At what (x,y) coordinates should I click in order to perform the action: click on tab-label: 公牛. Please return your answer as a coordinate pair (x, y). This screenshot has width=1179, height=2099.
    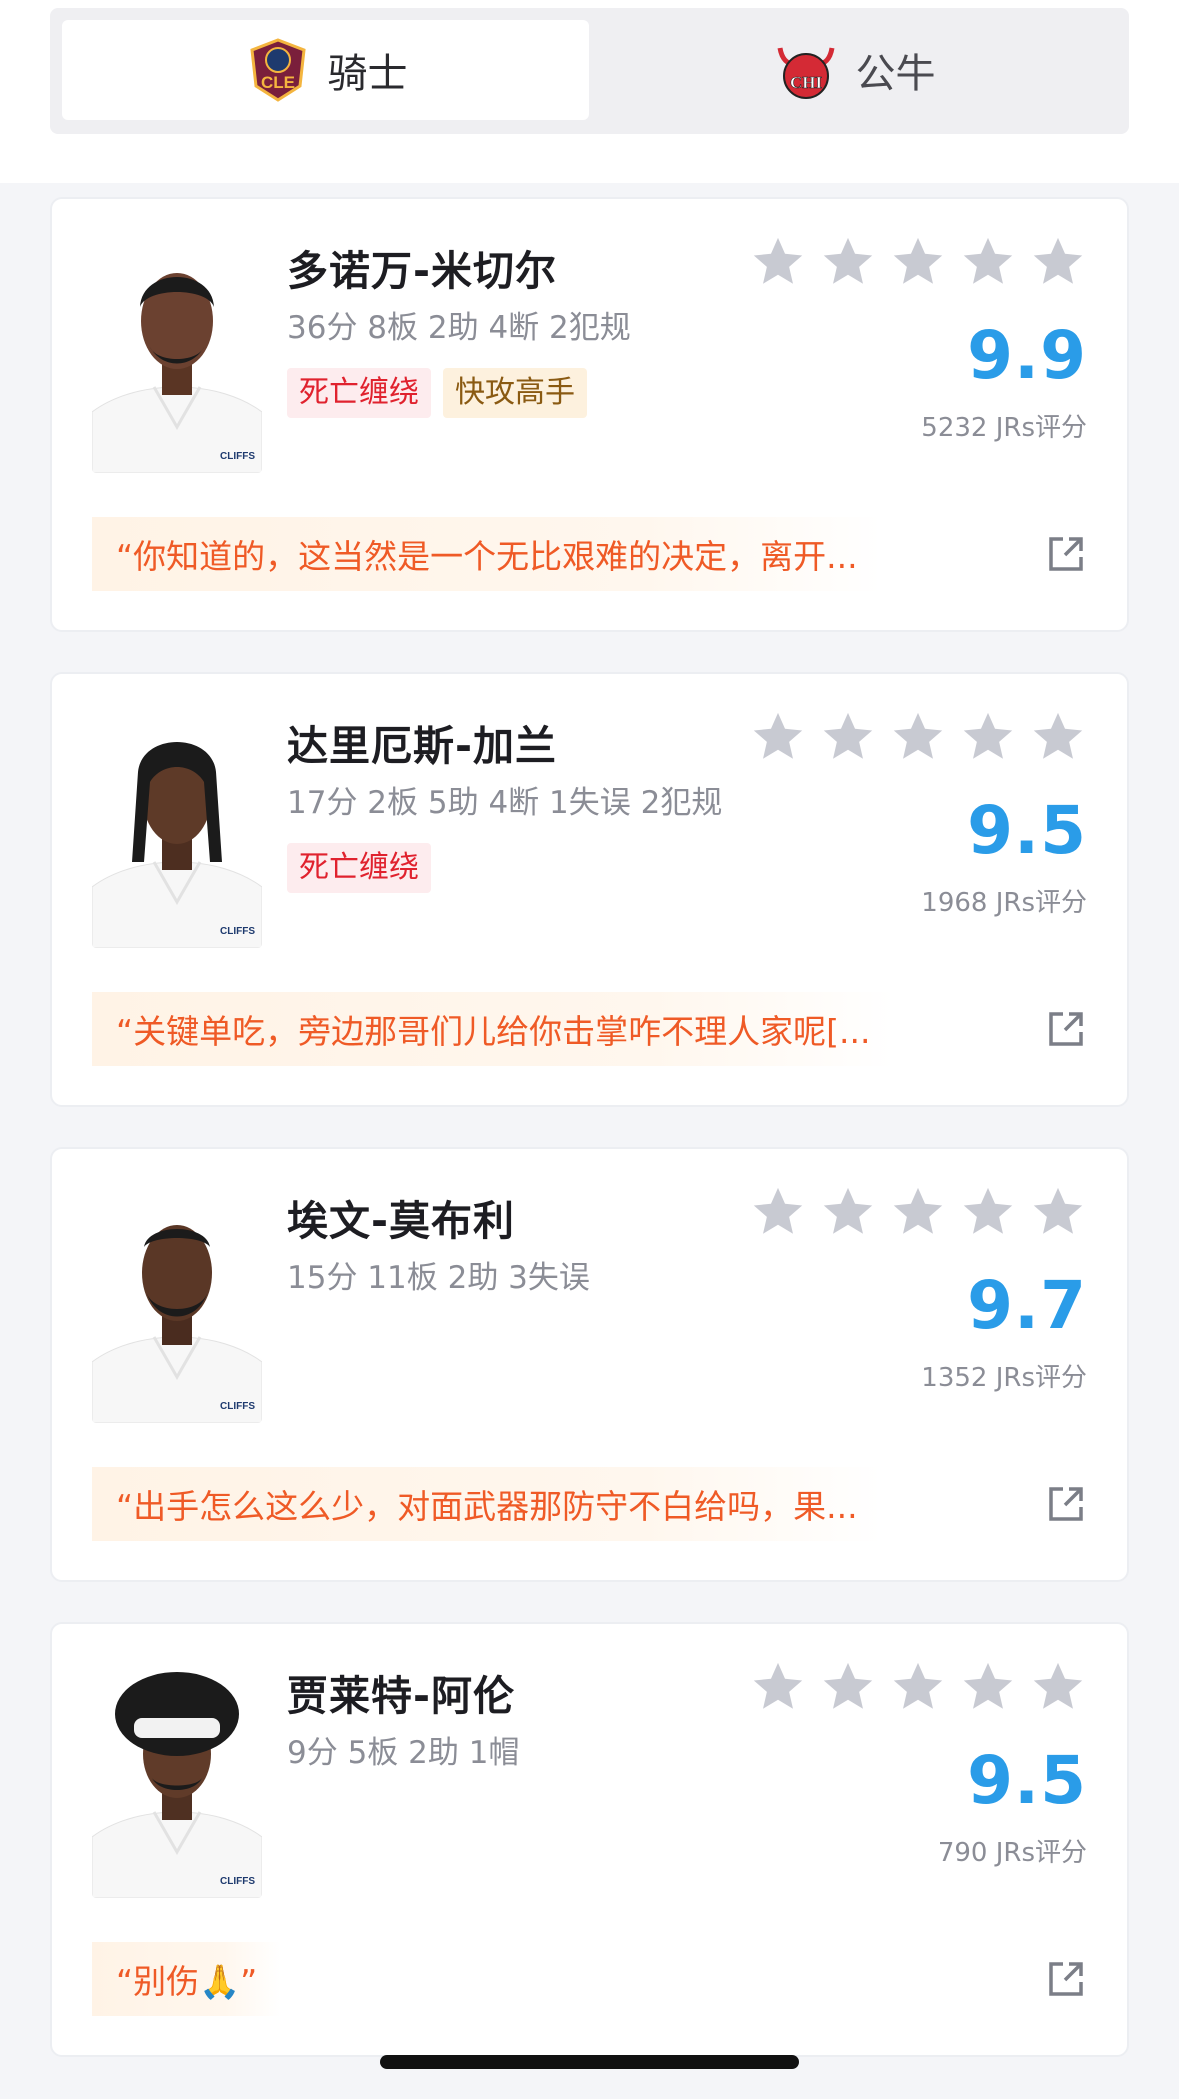
    Looking at the image, I should click on (895, 74).